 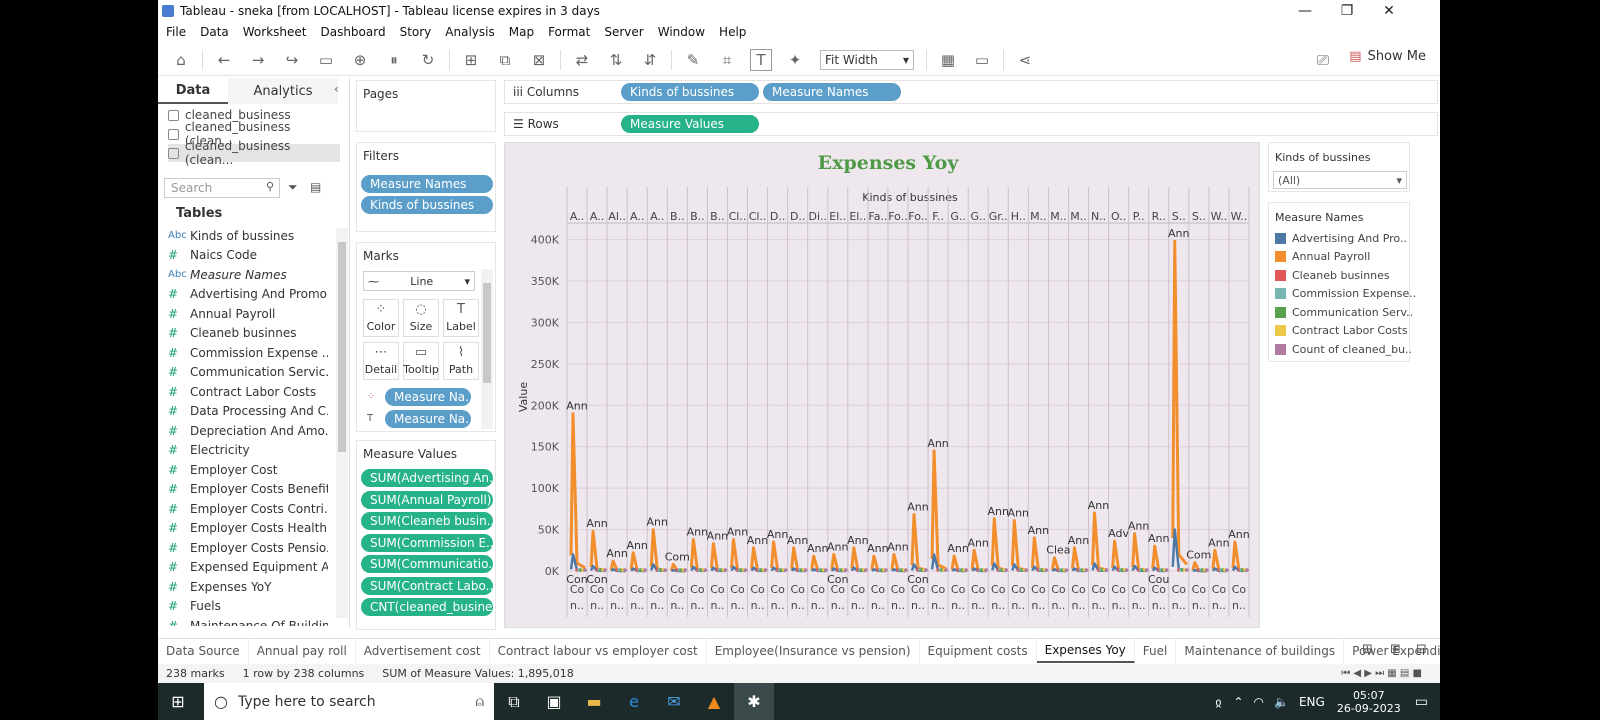 What do you see at coordinates (181, 60) in the screenshot?
I see `home-icon: ⌂` at bounding box center [181, 60].